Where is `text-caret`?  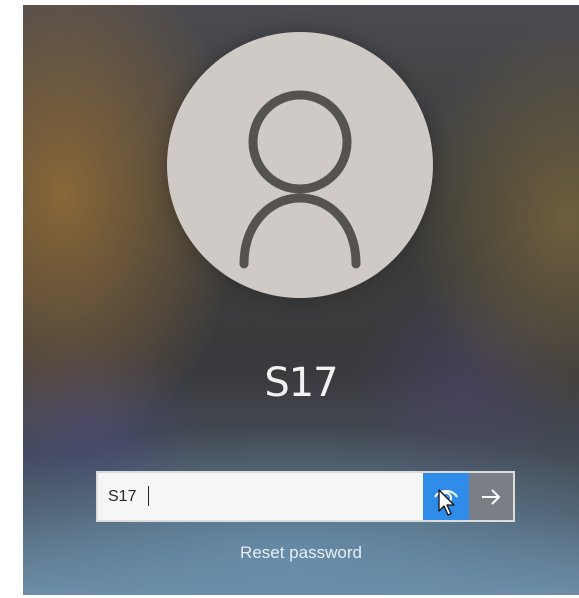
text-caret is located at coordinates (148, 496).